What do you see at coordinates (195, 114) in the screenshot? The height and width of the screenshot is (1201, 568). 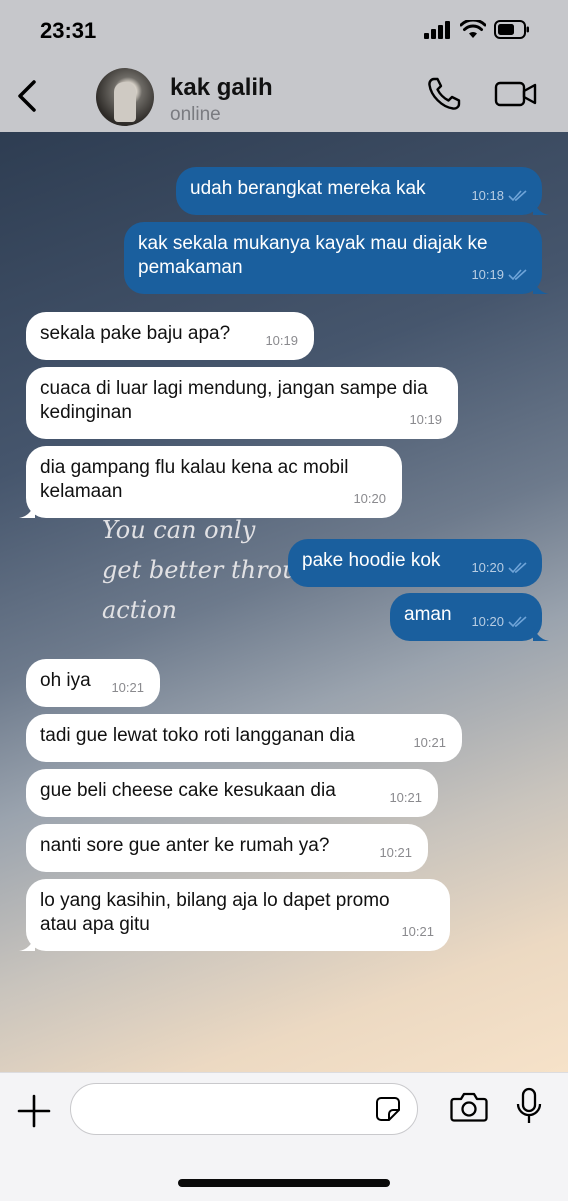 I see `contact-status: online` at bounding box center [195, 114].